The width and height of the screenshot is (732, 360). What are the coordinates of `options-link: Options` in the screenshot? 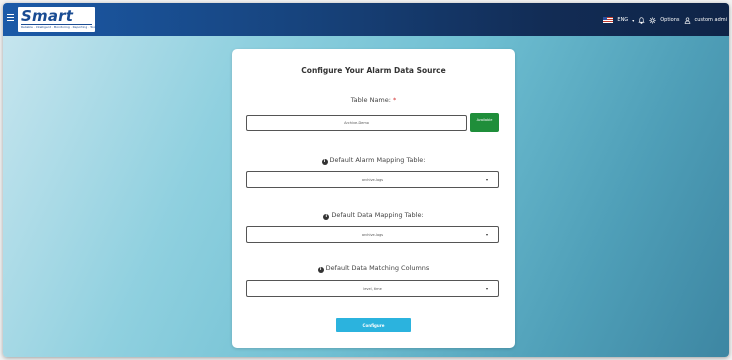 It's located at (669, 20).